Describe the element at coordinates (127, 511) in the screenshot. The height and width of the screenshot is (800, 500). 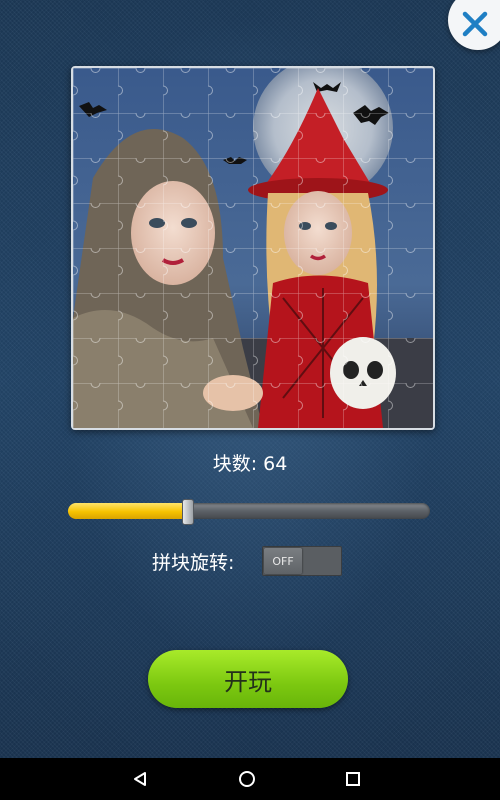
I see `slider-fill` at that location.